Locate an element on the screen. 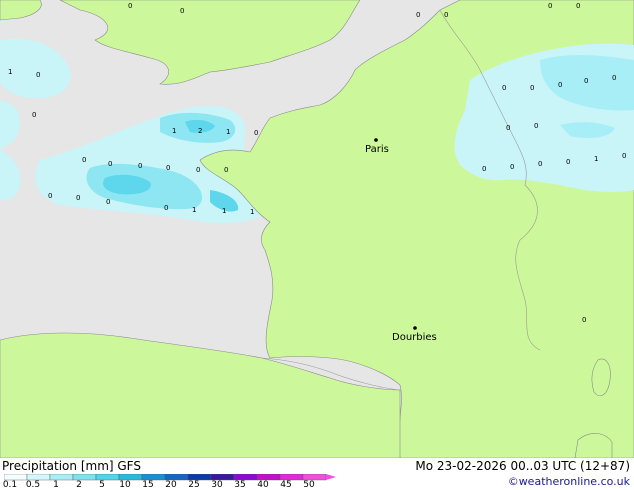 Image resolution: width=634 pixels, height=490 pixels. city-label-dourbies: Dourbies is located at coordinates (414, 337).